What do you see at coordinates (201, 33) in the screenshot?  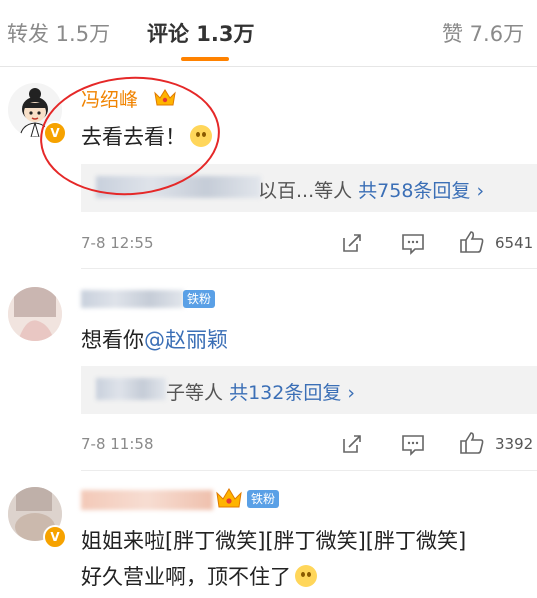 I see `tab-comment: 评论 1.3万` at bounding box center [201, 33].